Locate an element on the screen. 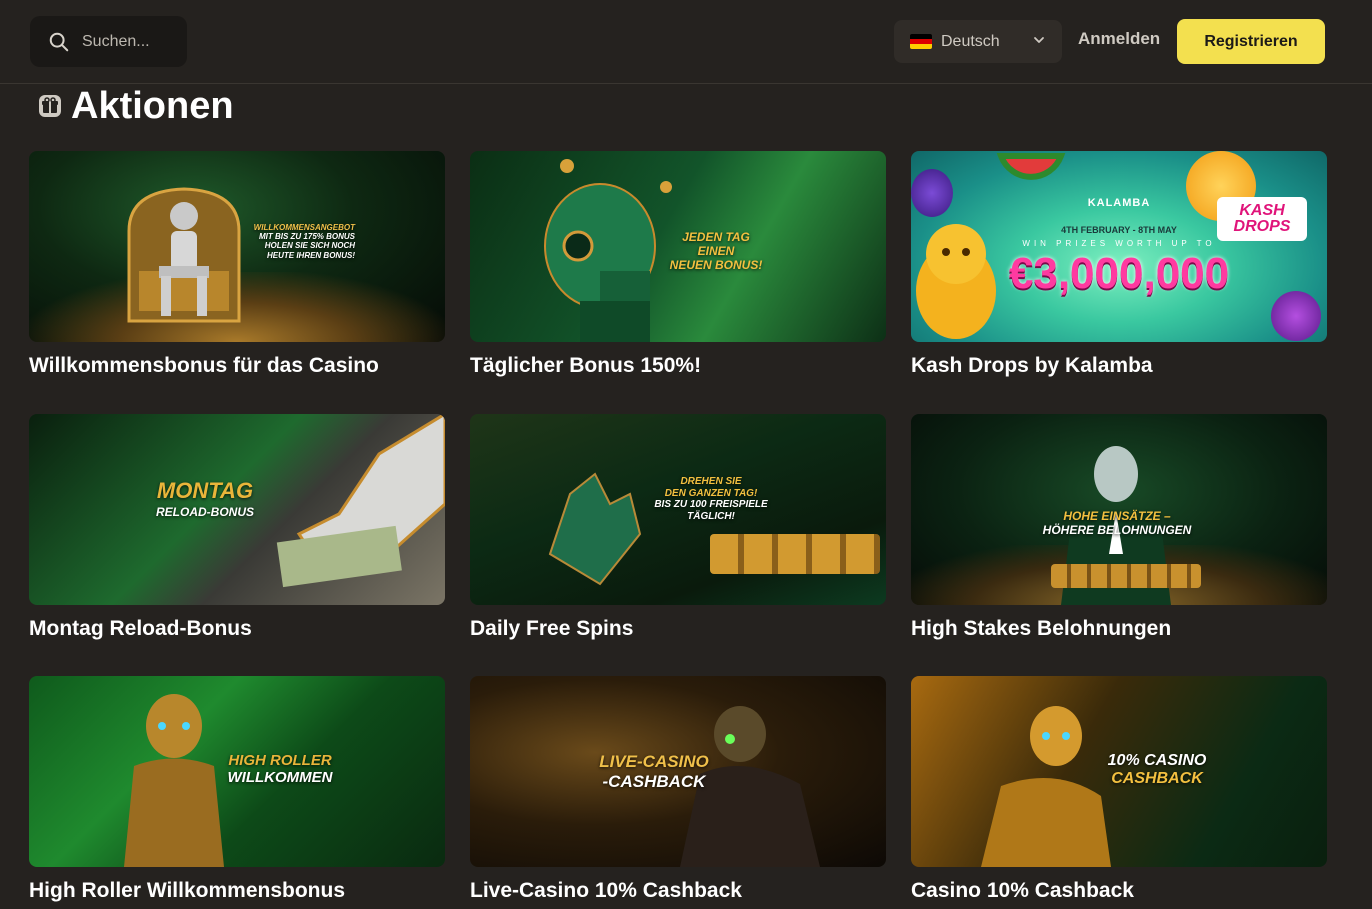 The width and height of the screenshot is (1372, 909). promo-banner-image: LIVE-CASINO -CASHBACK is located at coordinates (678, 771).